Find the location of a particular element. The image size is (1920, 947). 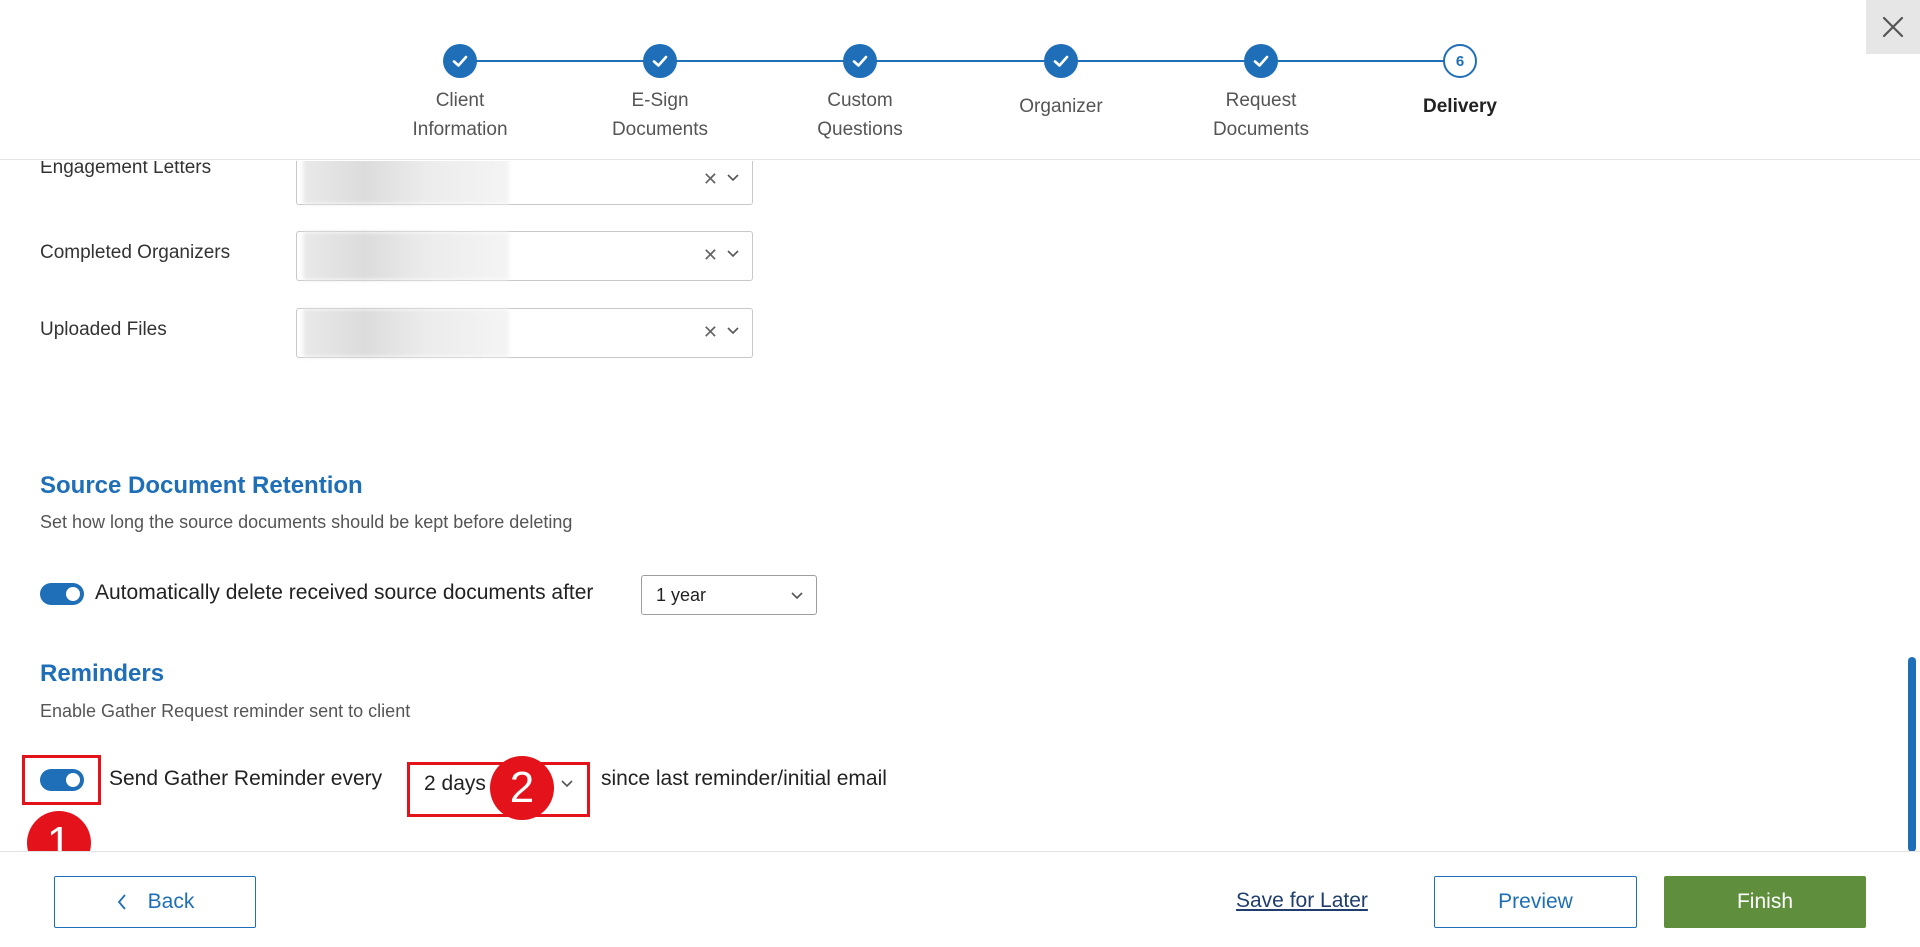

reminder-toggle-label: Send Gather Reminder every is located at coordinates (246, 778).